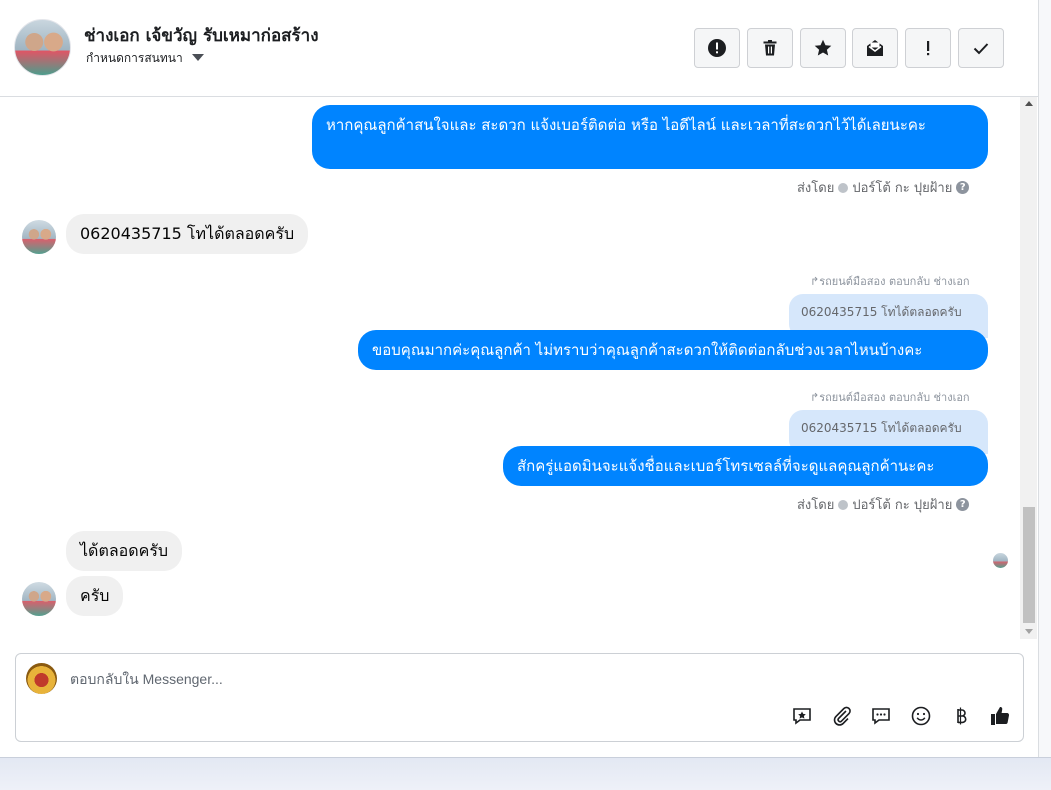 The image size is (1051, 790). What do you see at coordinates (802, 716) in the screenshot?
I see `saved-reply-icon` at bounding box center [802, 716].